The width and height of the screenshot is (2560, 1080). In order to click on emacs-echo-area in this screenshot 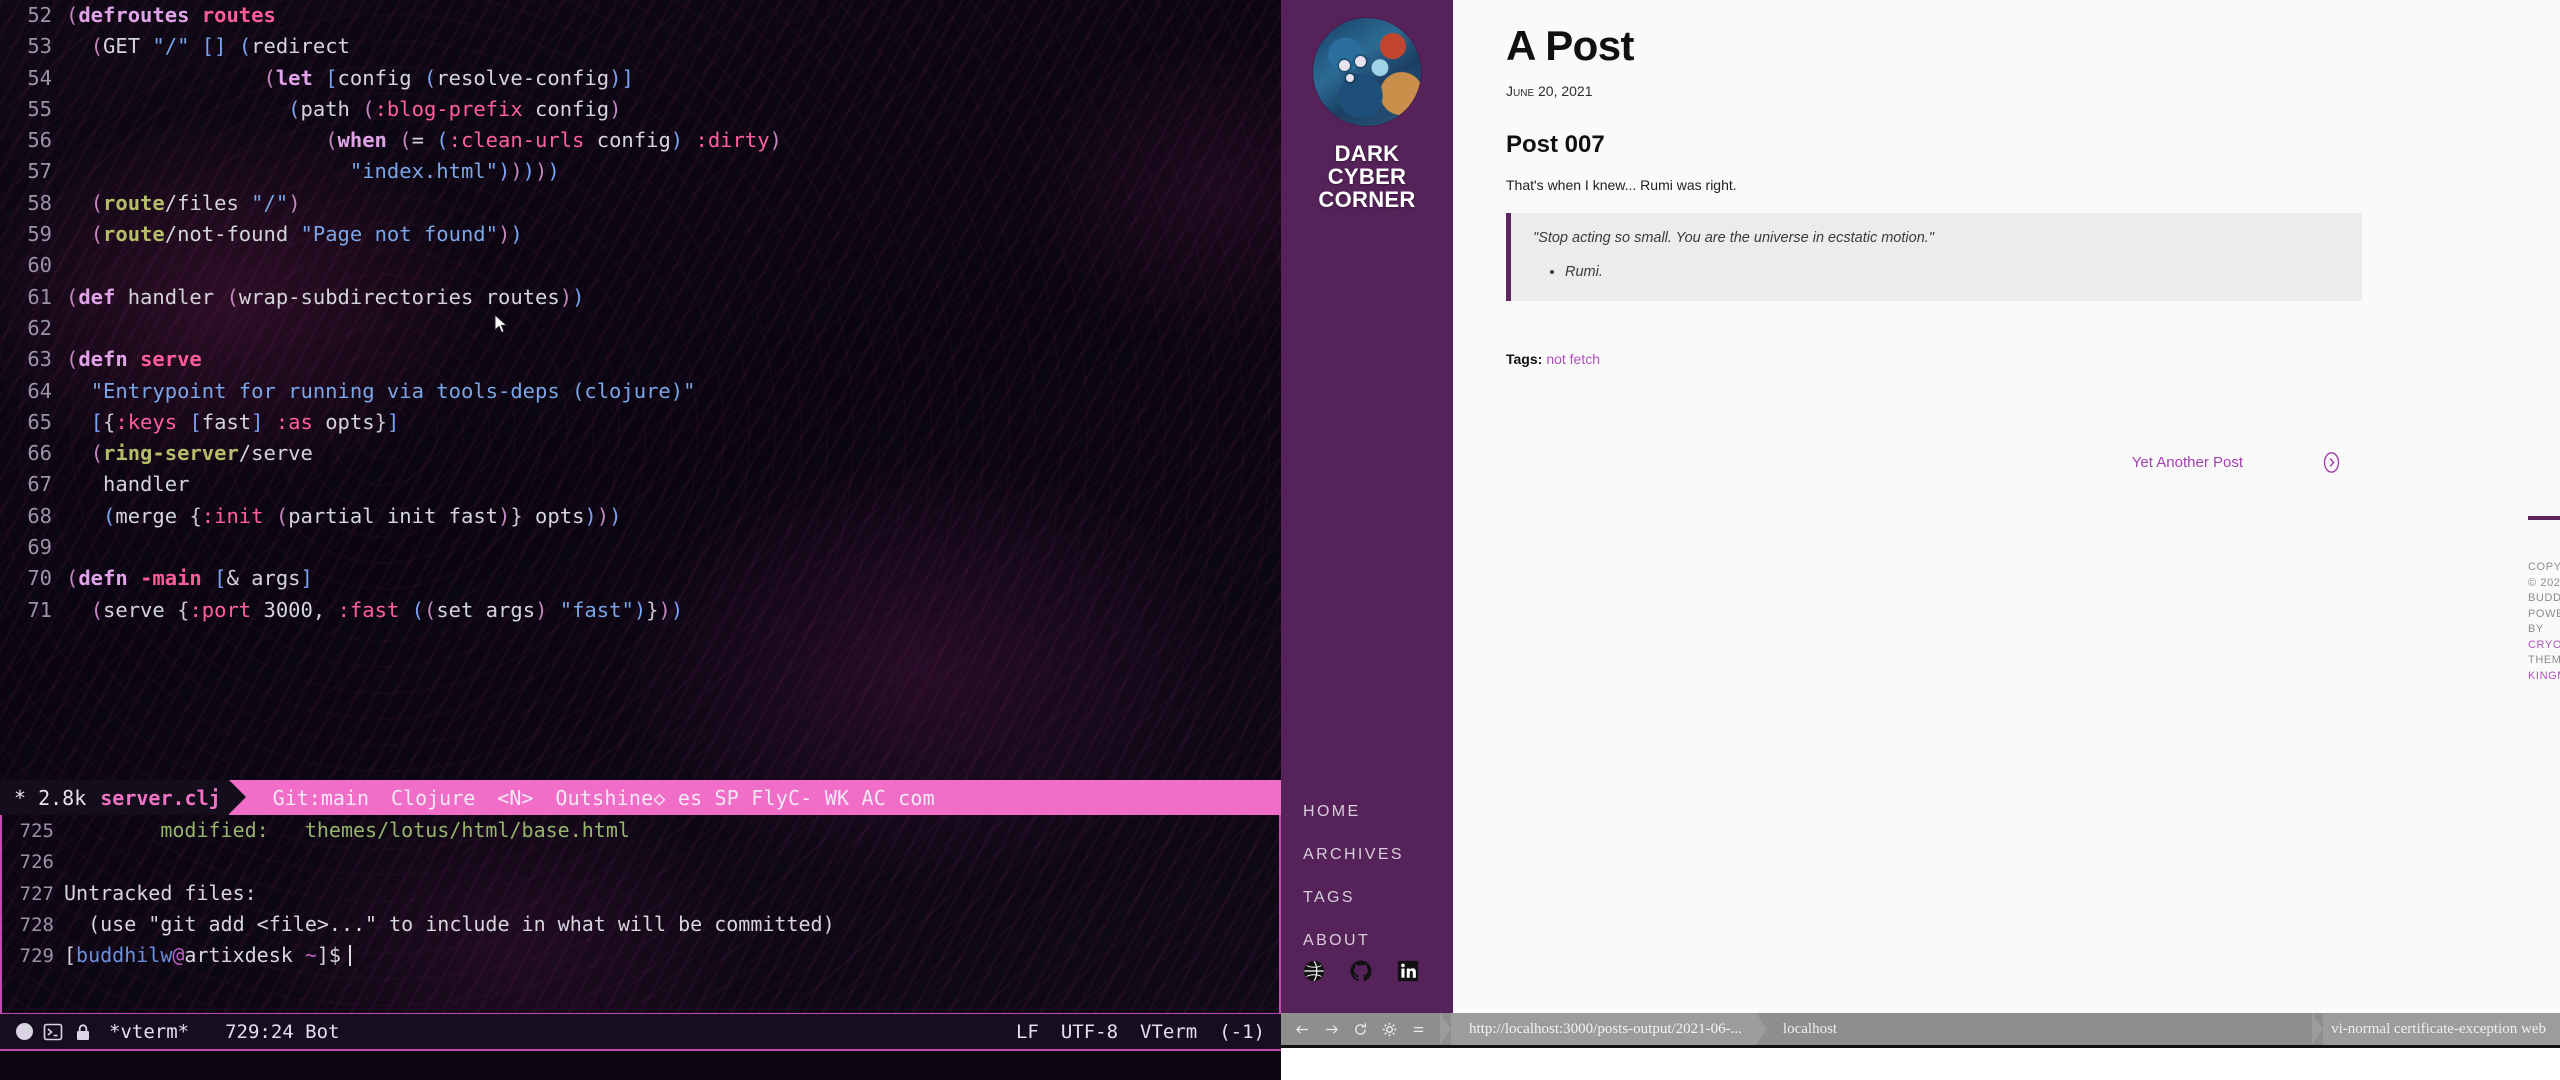, I will do `click(640, 1065)`.